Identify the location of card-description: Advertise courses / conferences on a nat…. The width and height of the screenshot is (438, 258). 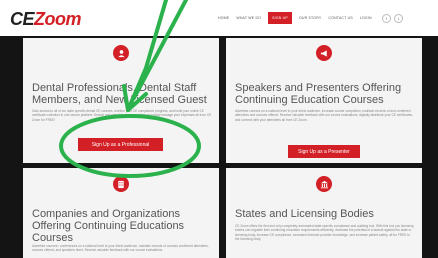
(120, 248).